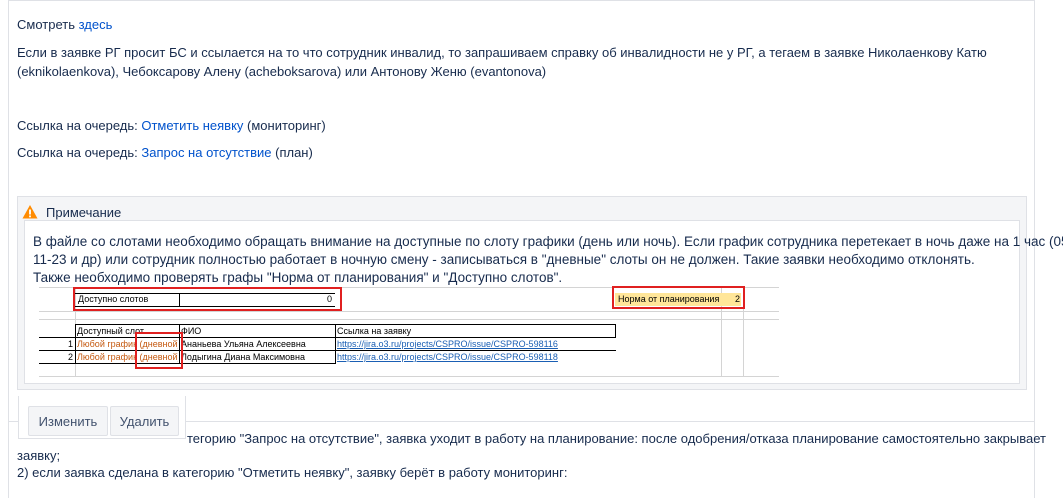 Image resolution: width=1063 pixels, height=498 pixels. I want to click on comment-actions-panel: Изменить Удалить, so click(102, 417).